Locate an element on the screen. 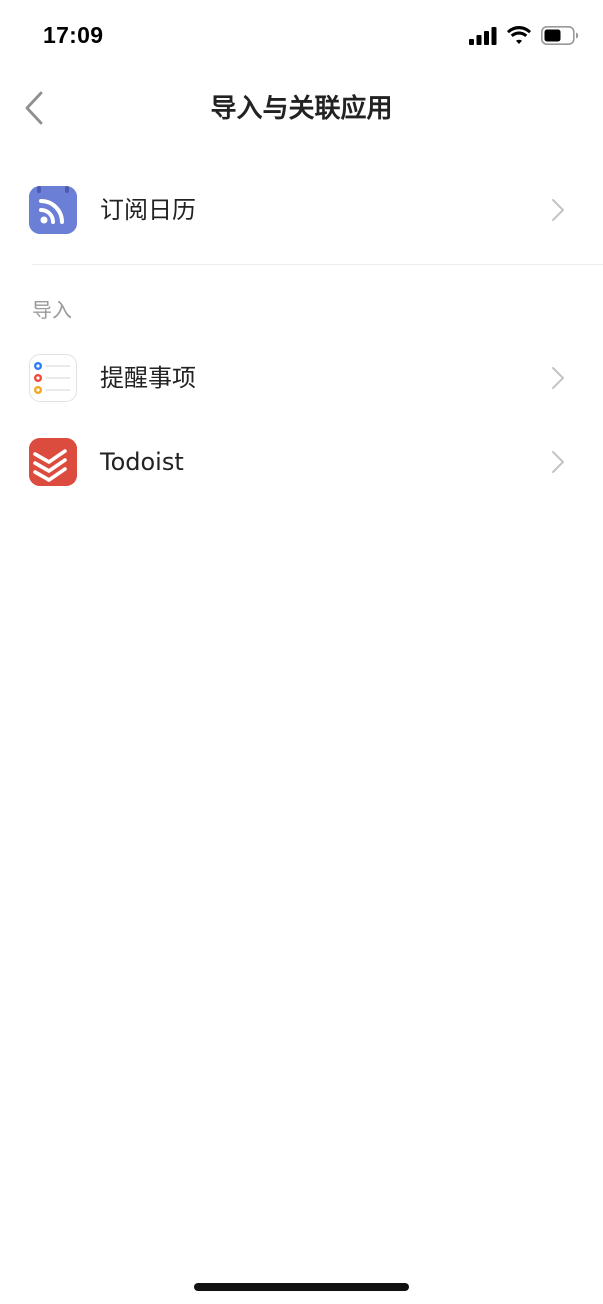 The height and width of the screenshot is (1304, 603). subscribe-list: 订阅日历 is located at coordinates (301, 210).